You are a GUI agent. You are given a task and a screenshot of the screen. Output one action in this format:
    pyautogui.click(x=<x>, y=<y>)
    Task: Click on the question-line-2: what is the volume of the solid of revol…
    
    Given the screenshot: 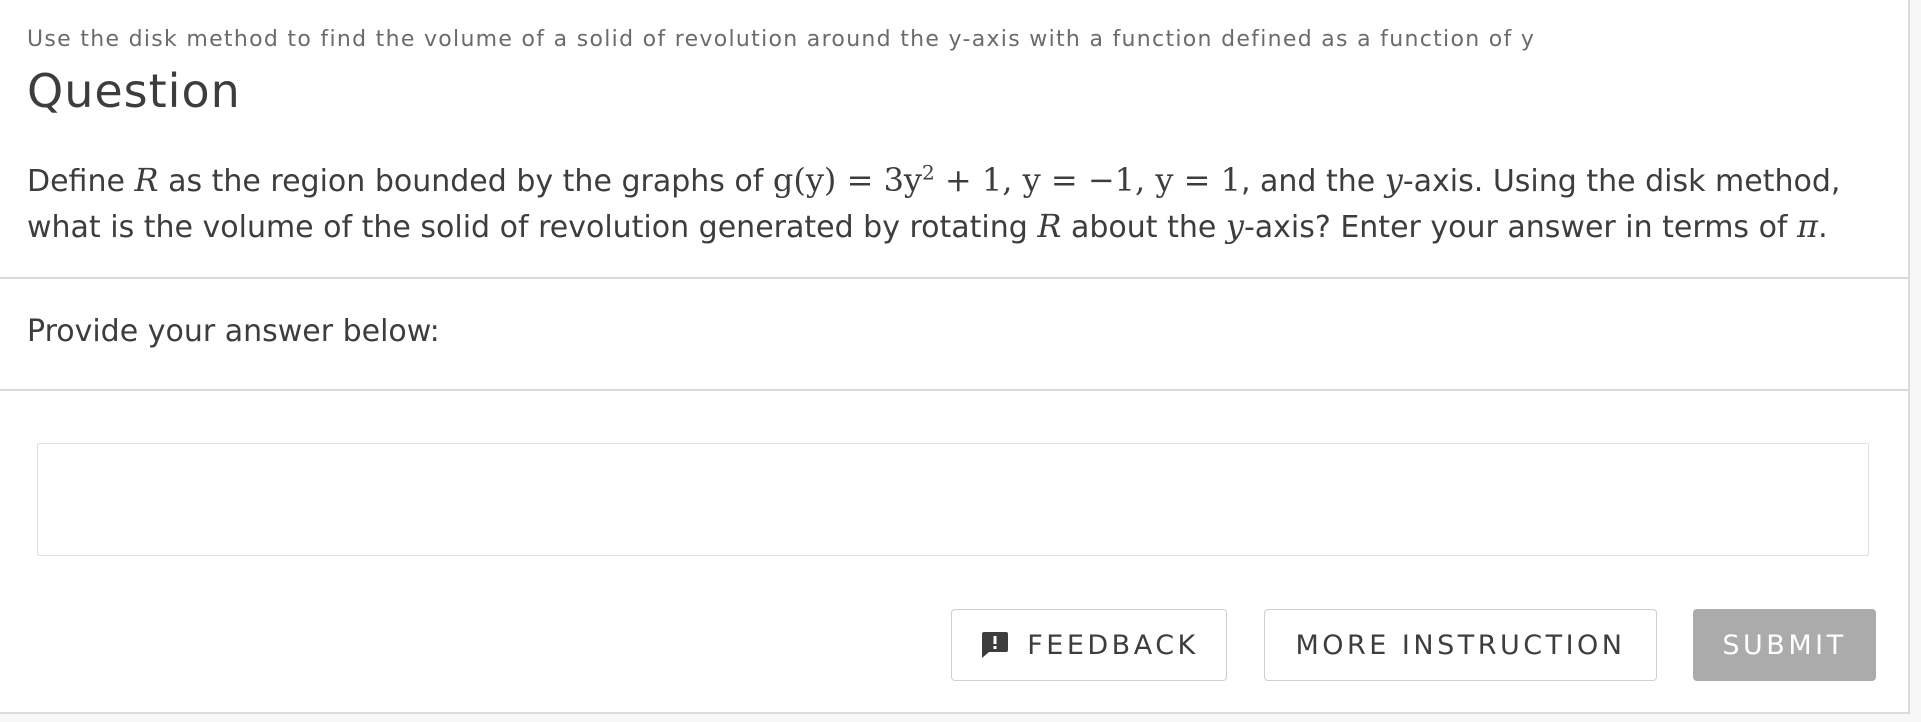 What is the action you would take?
    pyautogui.click(x=957, y=227)
    